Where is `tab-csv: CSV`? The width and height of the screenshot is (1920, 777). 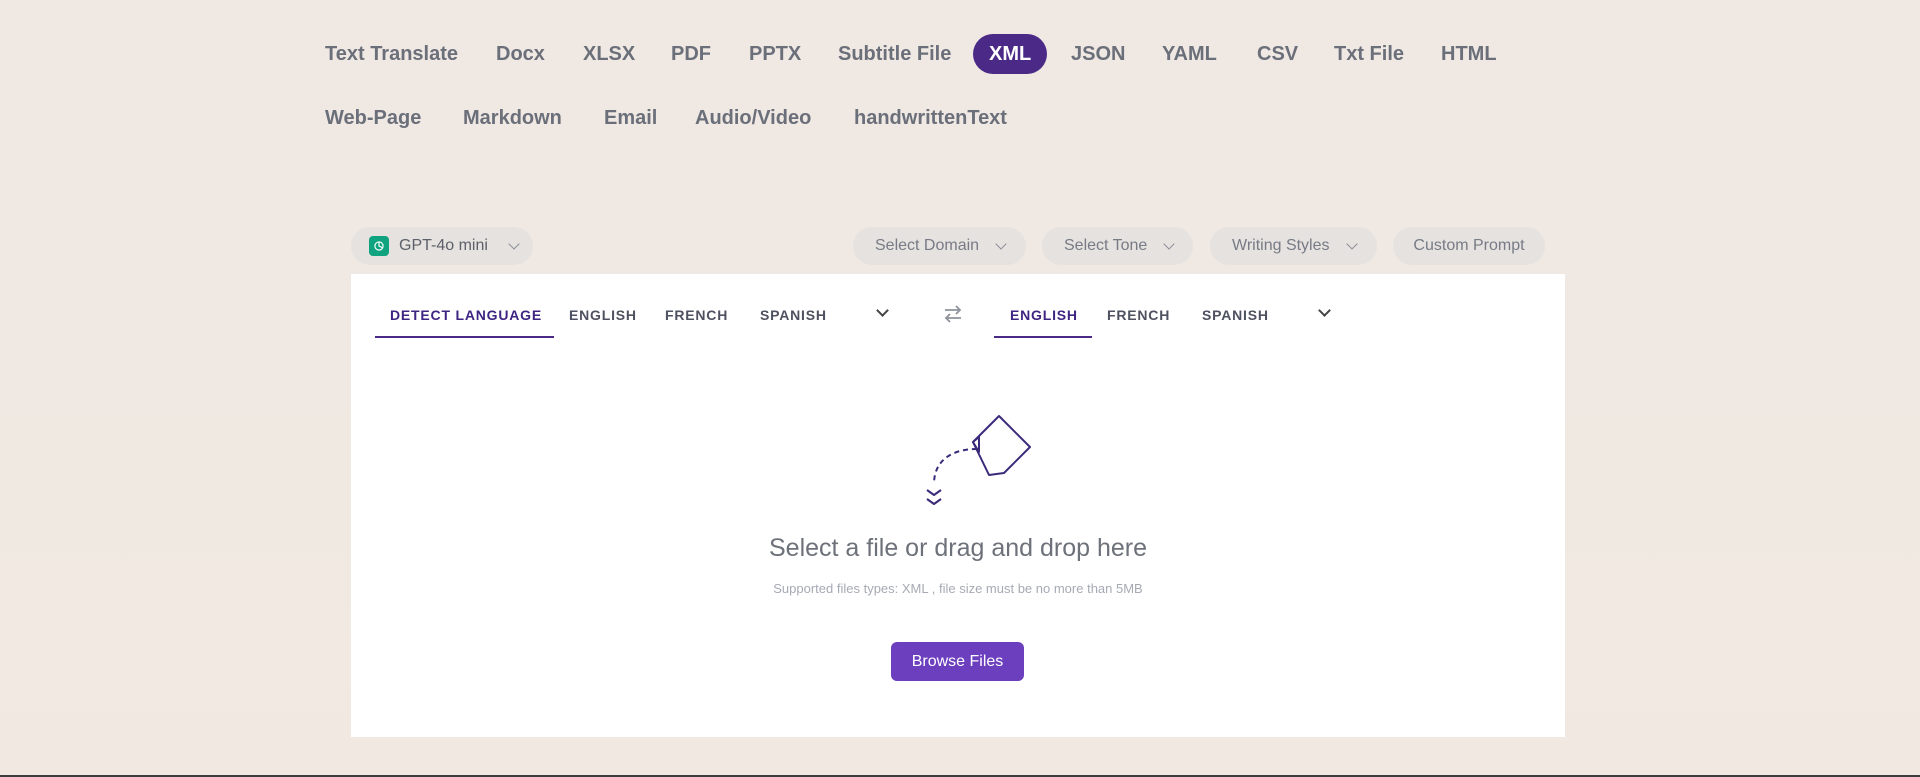 tab-csv: CSV is located at coordinates (1277, 54).